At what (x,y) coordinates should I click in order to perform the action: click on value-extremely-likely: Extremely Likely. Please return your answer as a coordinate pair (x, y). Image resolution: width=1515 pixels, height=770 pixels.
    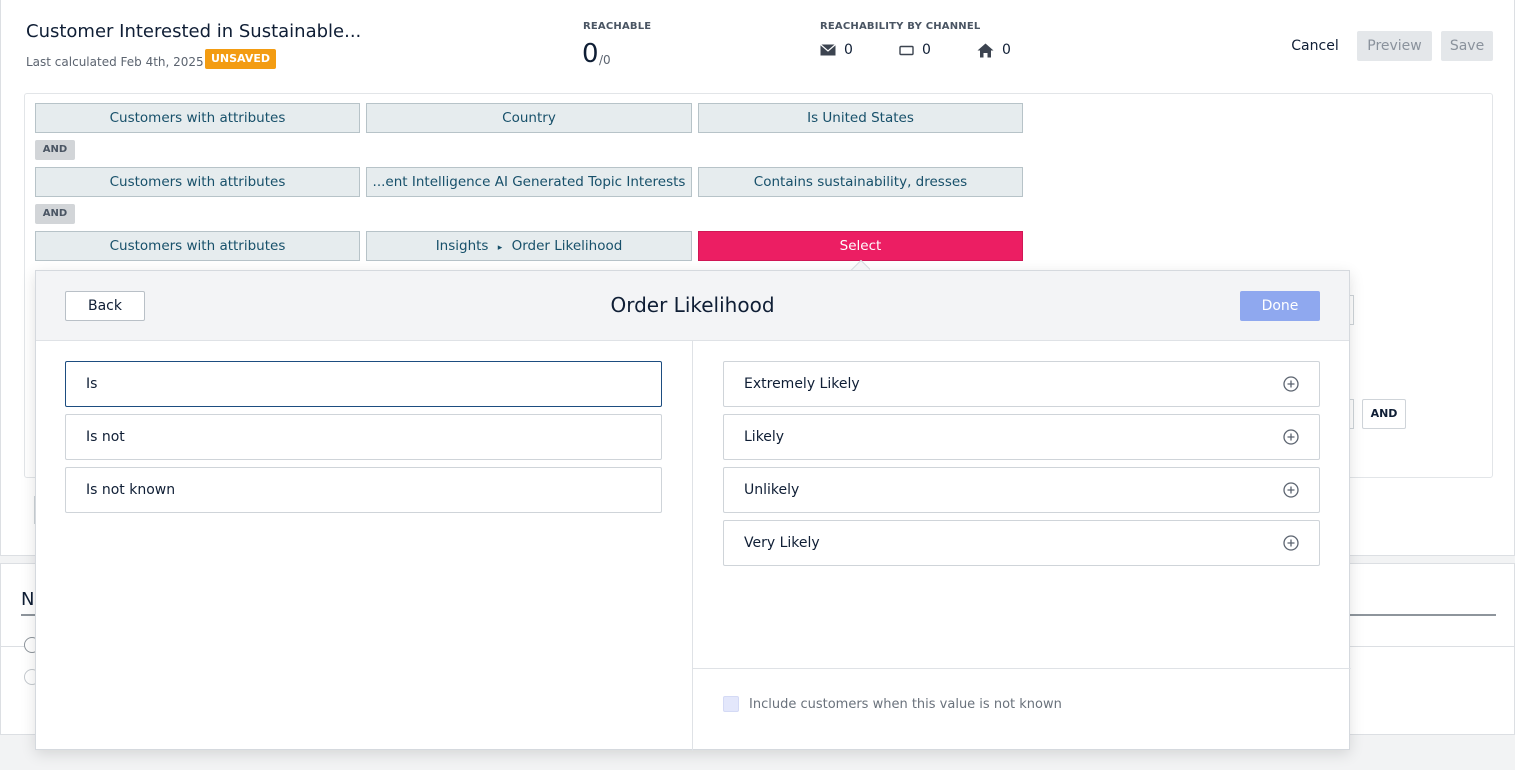
    Looking at the image, I should click on (1021, 384).